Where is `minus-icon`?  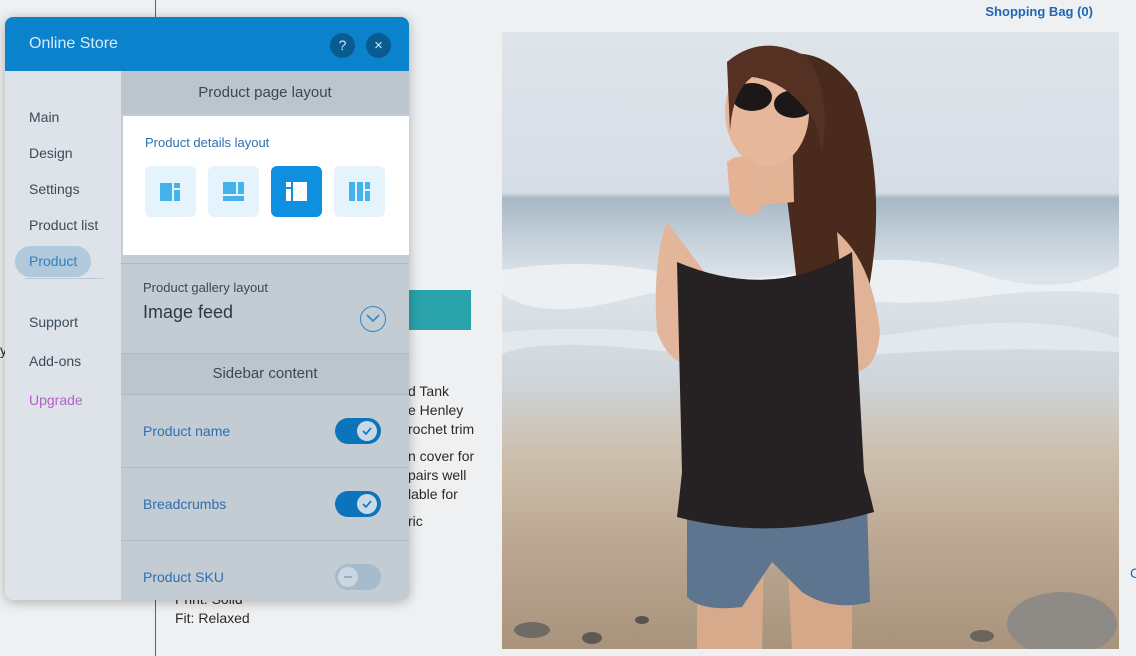
minus-icon is located at coordinates (348, 577).